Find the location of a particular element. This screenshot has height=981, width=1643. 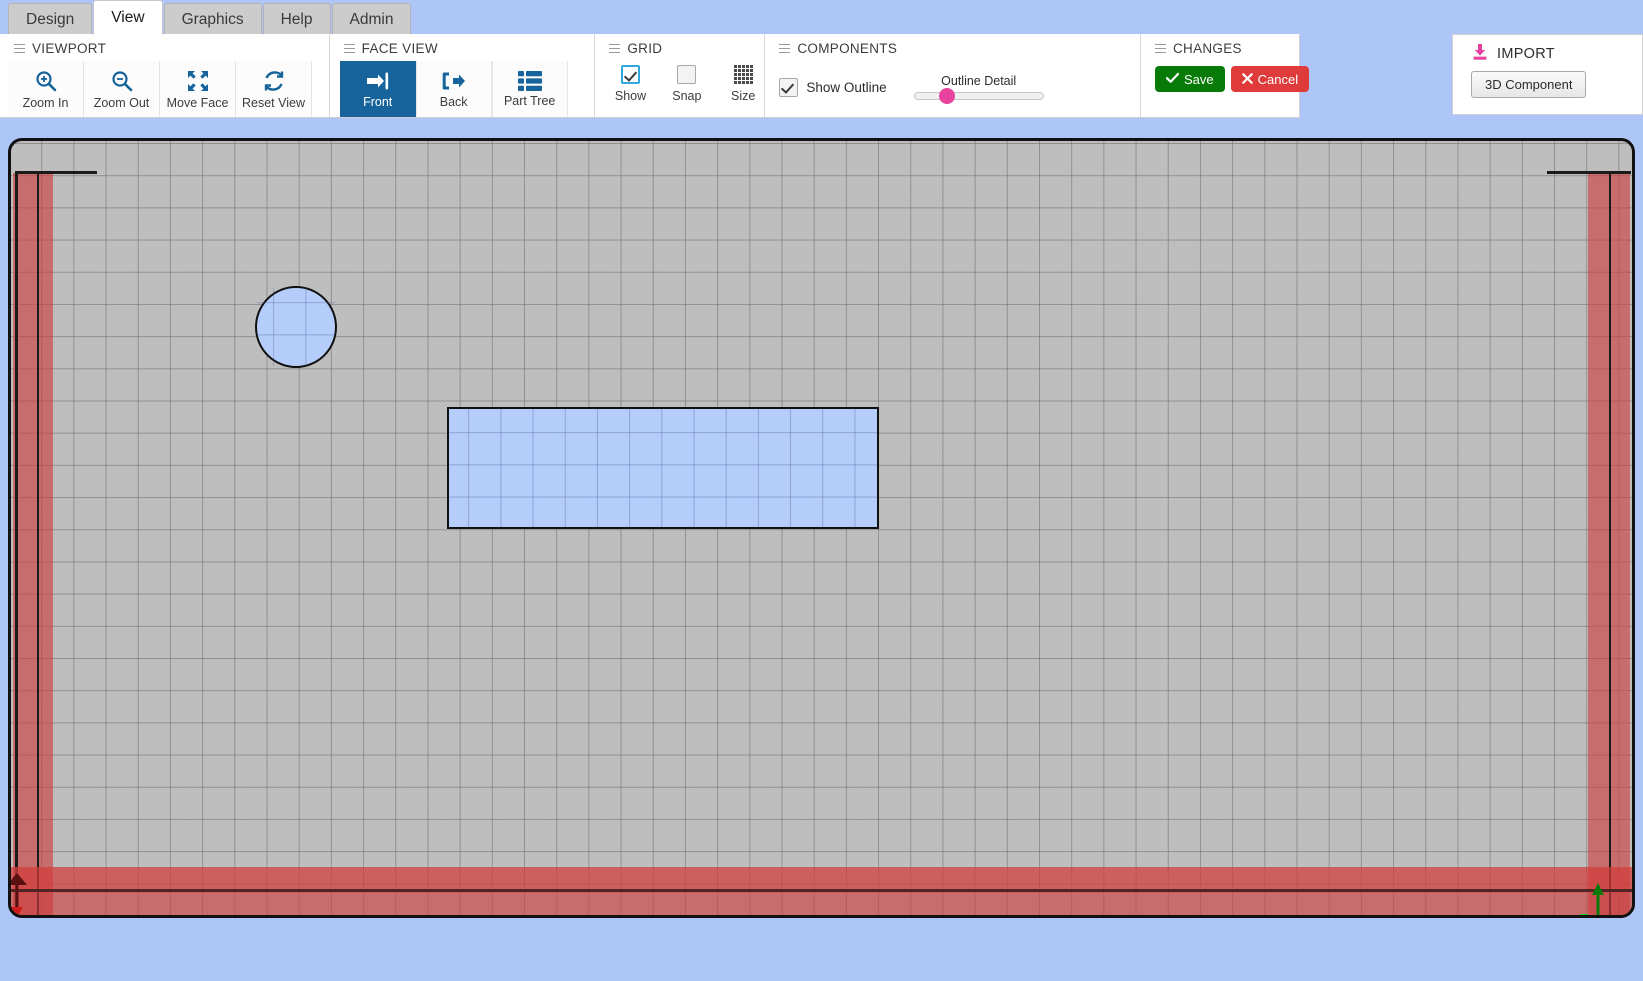

group-title-components: COMPONENTS is located at coordinates (952, 47).